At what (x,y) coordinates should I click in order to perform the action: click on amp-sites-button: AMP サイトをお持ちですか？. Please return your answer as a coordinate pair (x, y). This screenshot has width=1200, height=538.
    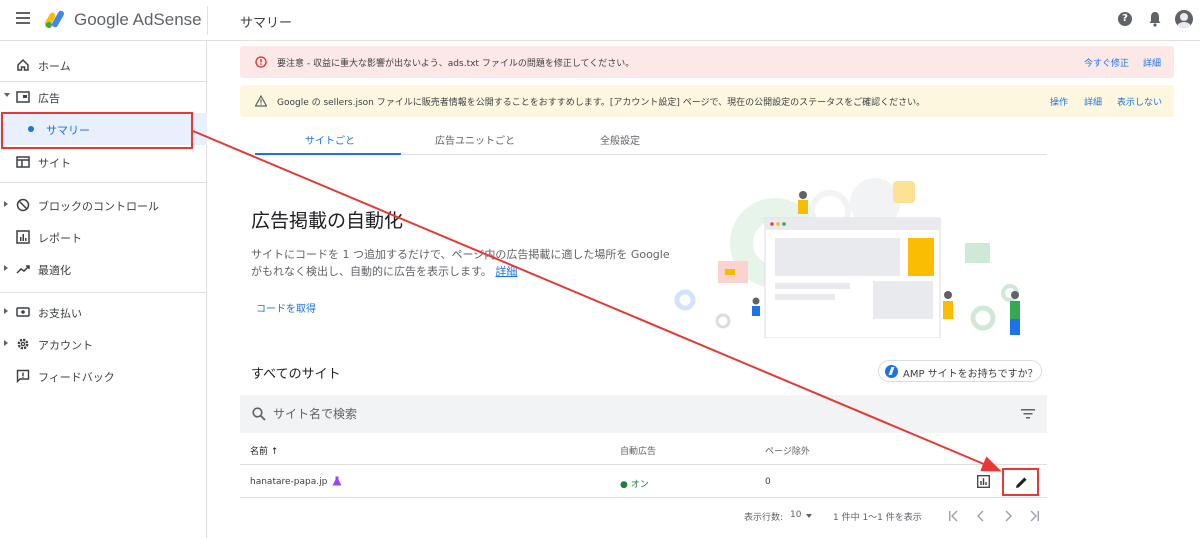
    Looking at the image, I should click on (960, 371).